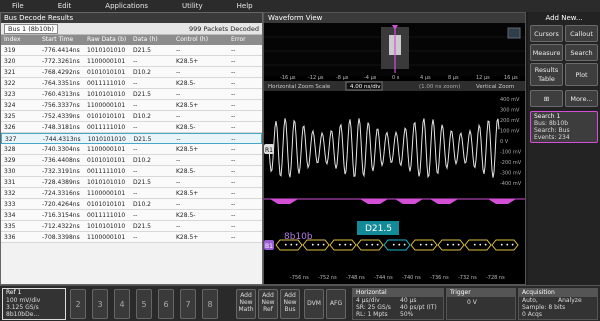 The height and width of the screenshot is (321, 600). Describe the element at coordinates (342, 78) in the screenshot. I see `top-tick-label: -8 µs` at that location.